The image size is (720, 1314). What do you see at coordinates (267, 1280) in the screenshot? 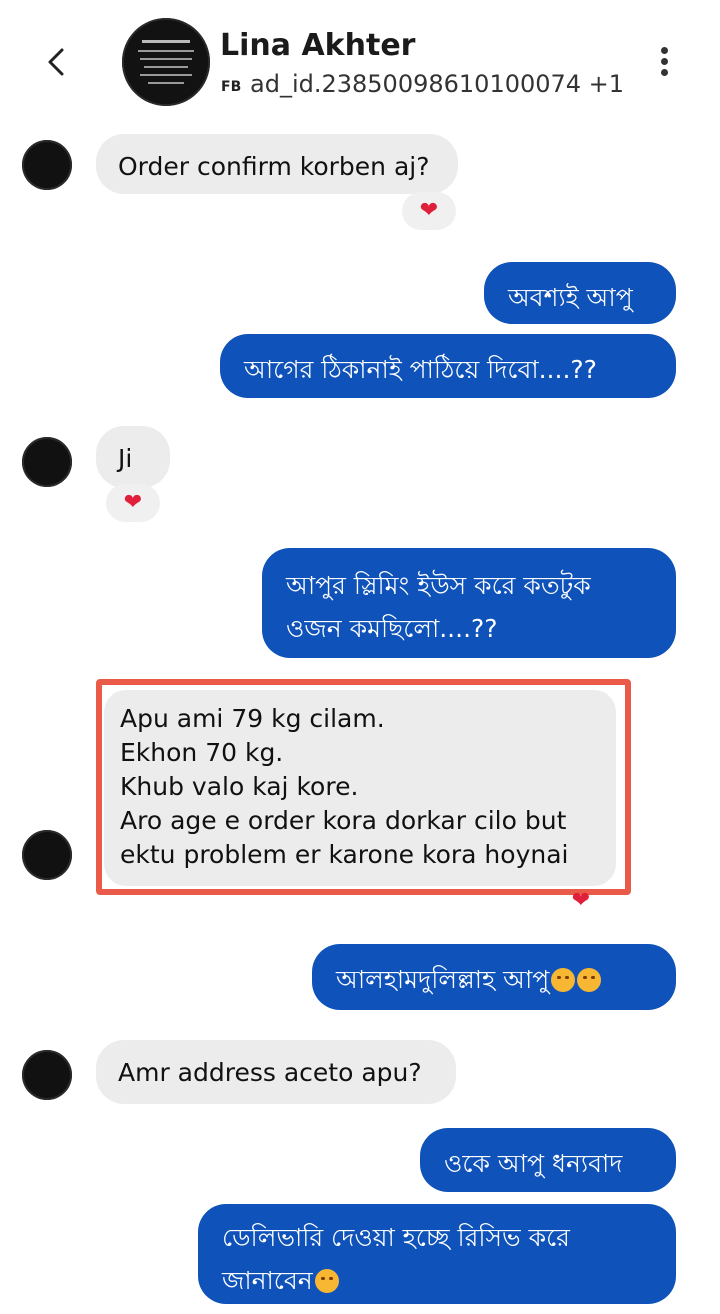
I see `message-text: জানাবেন` at bounding box center [267, 1280].